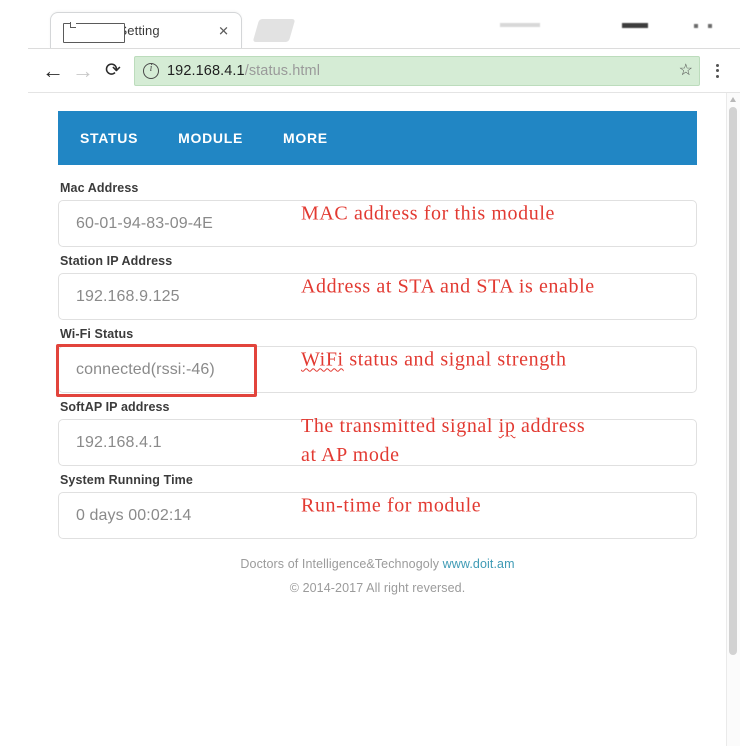 Image resolution: width=750 pixels, height=750 pixels. Describe the element at coordinates (520, 25) in the screenshot. I see `minimize-icon` at that location.